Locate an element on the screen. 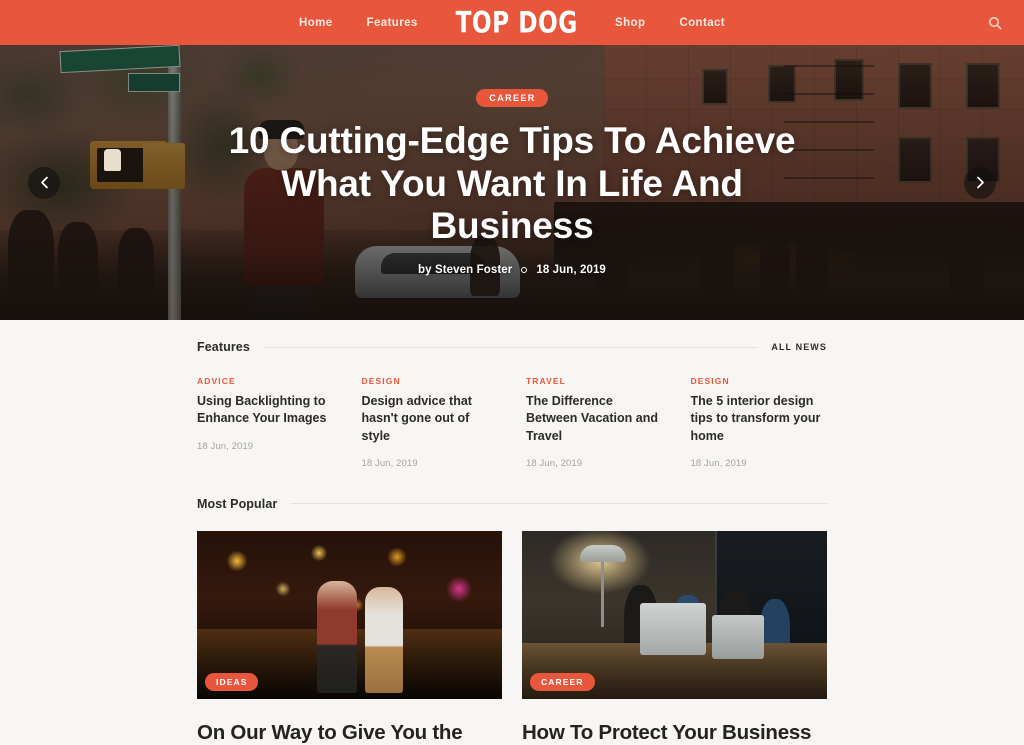 The image size is (1024, 745). site-header: Home Features TOP DOG Shop Contact is located at coordinates (512, 22).